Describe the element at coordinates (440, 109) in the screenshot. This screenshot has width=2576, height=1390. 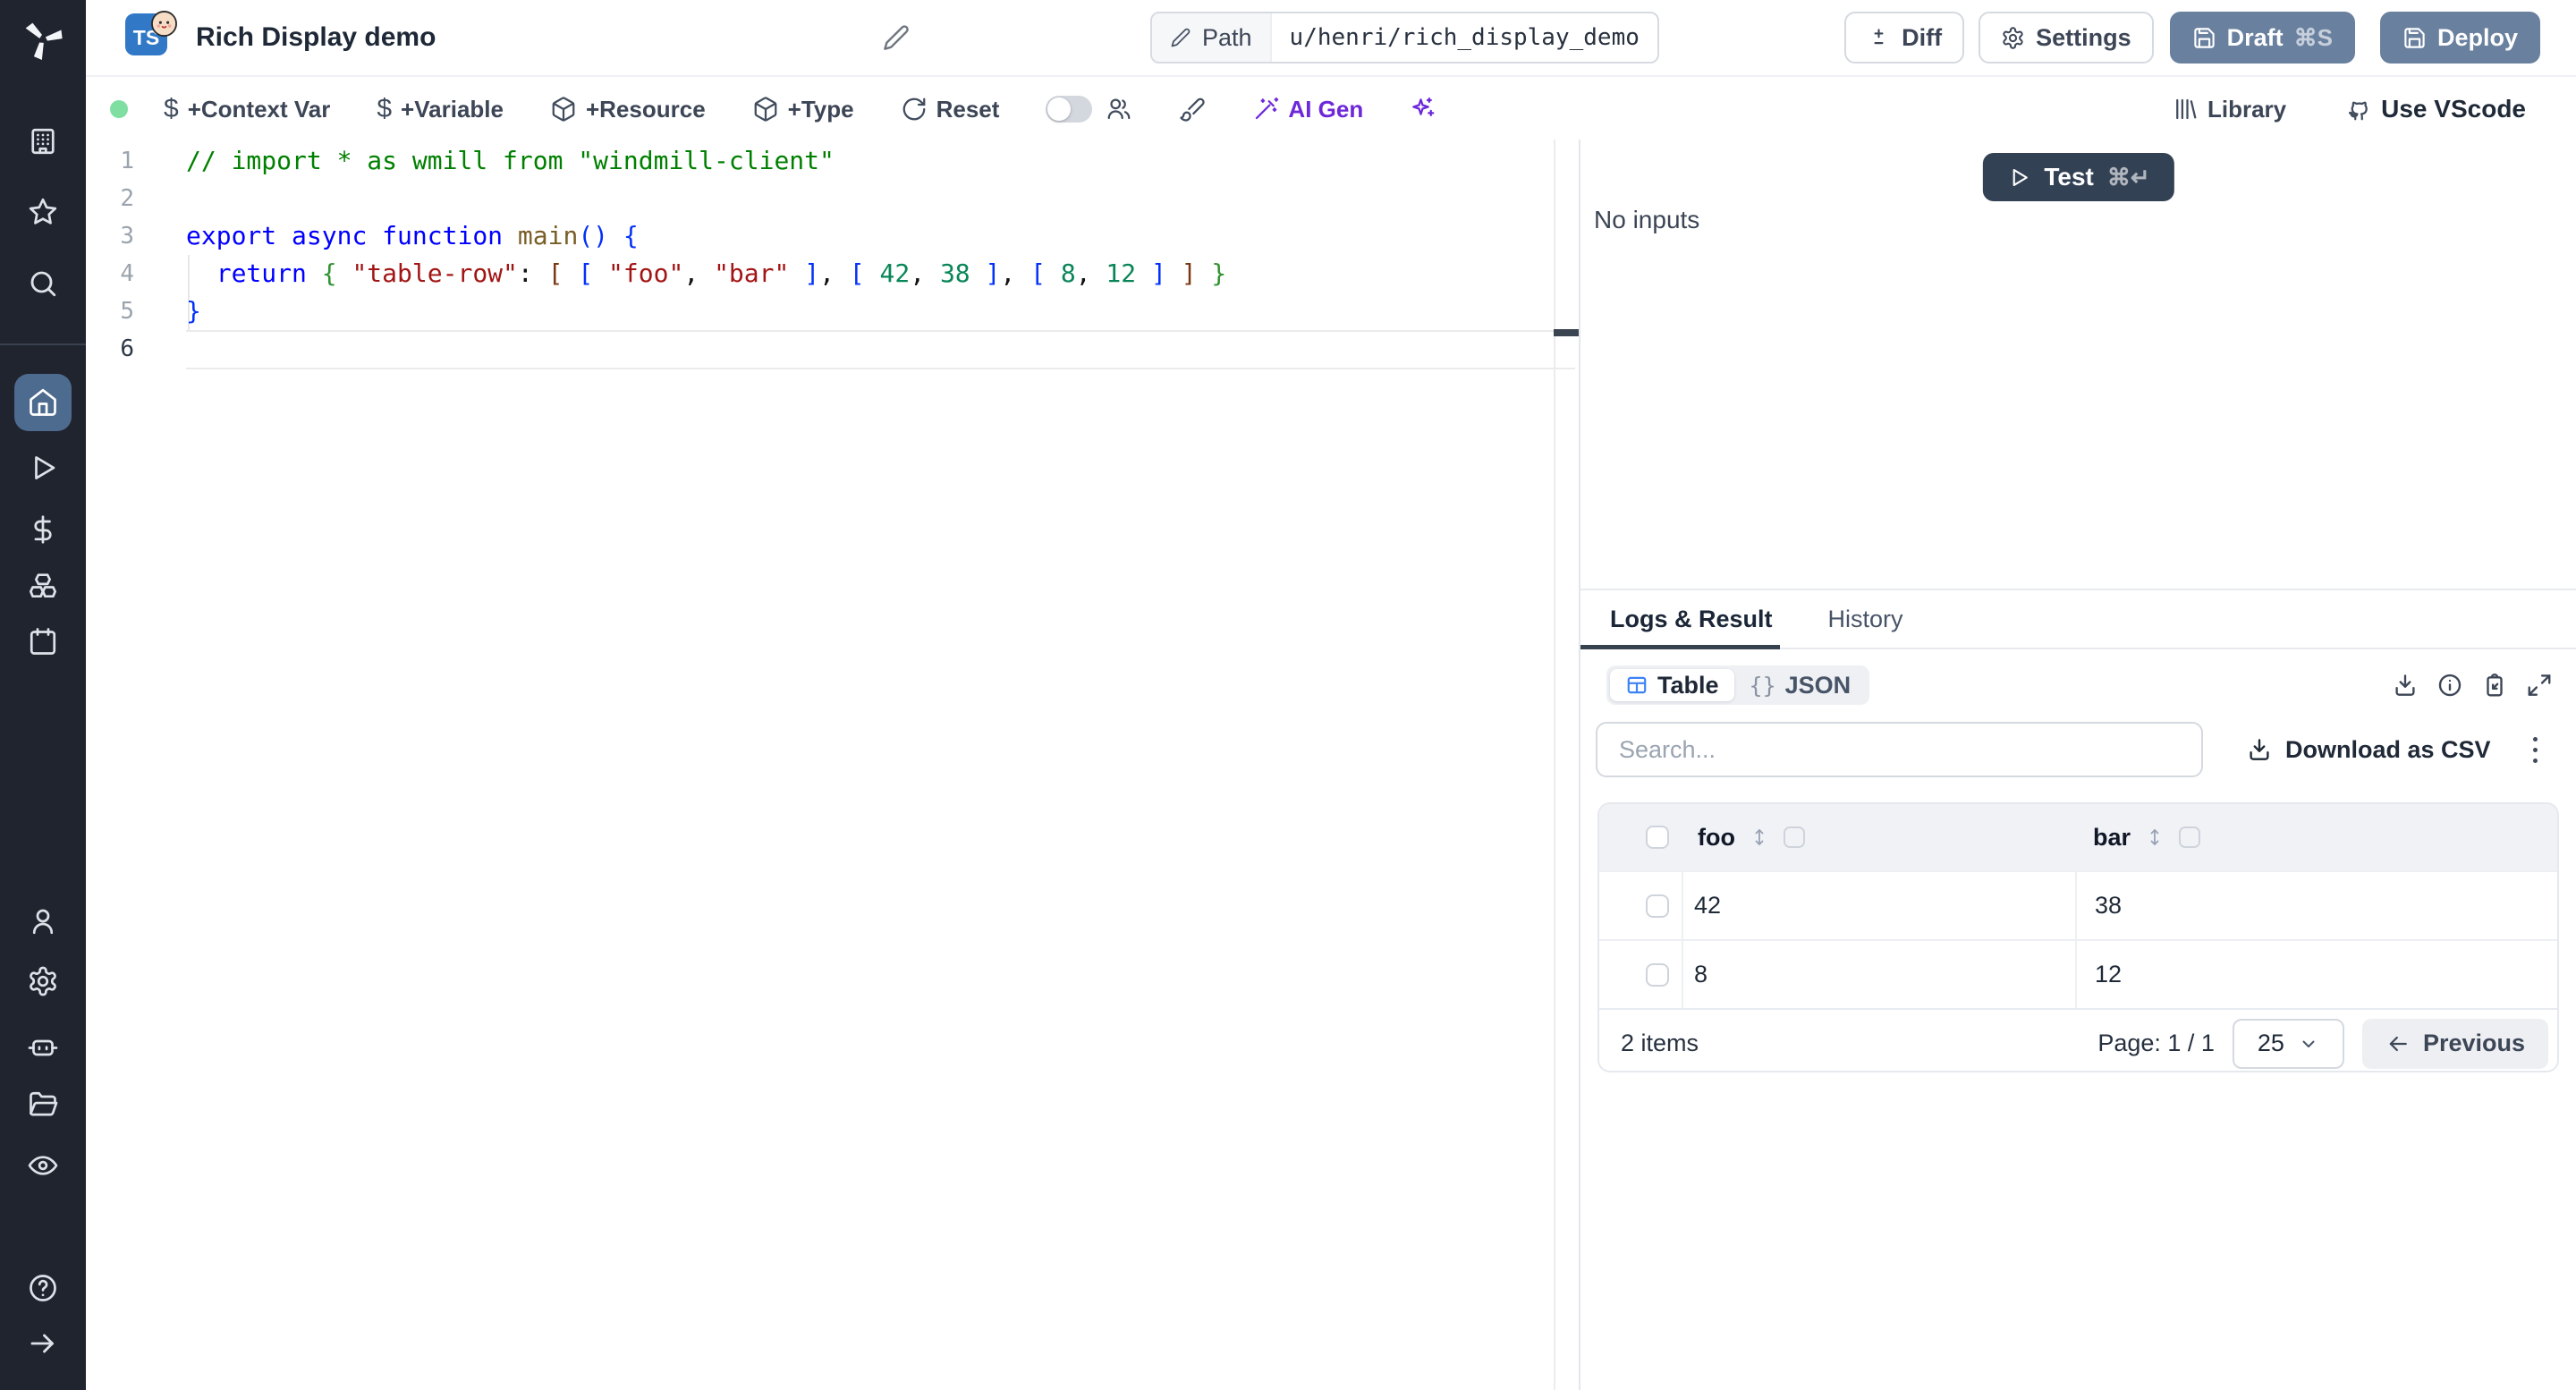
I see `add-variable-button: $ +Variable` at that location.